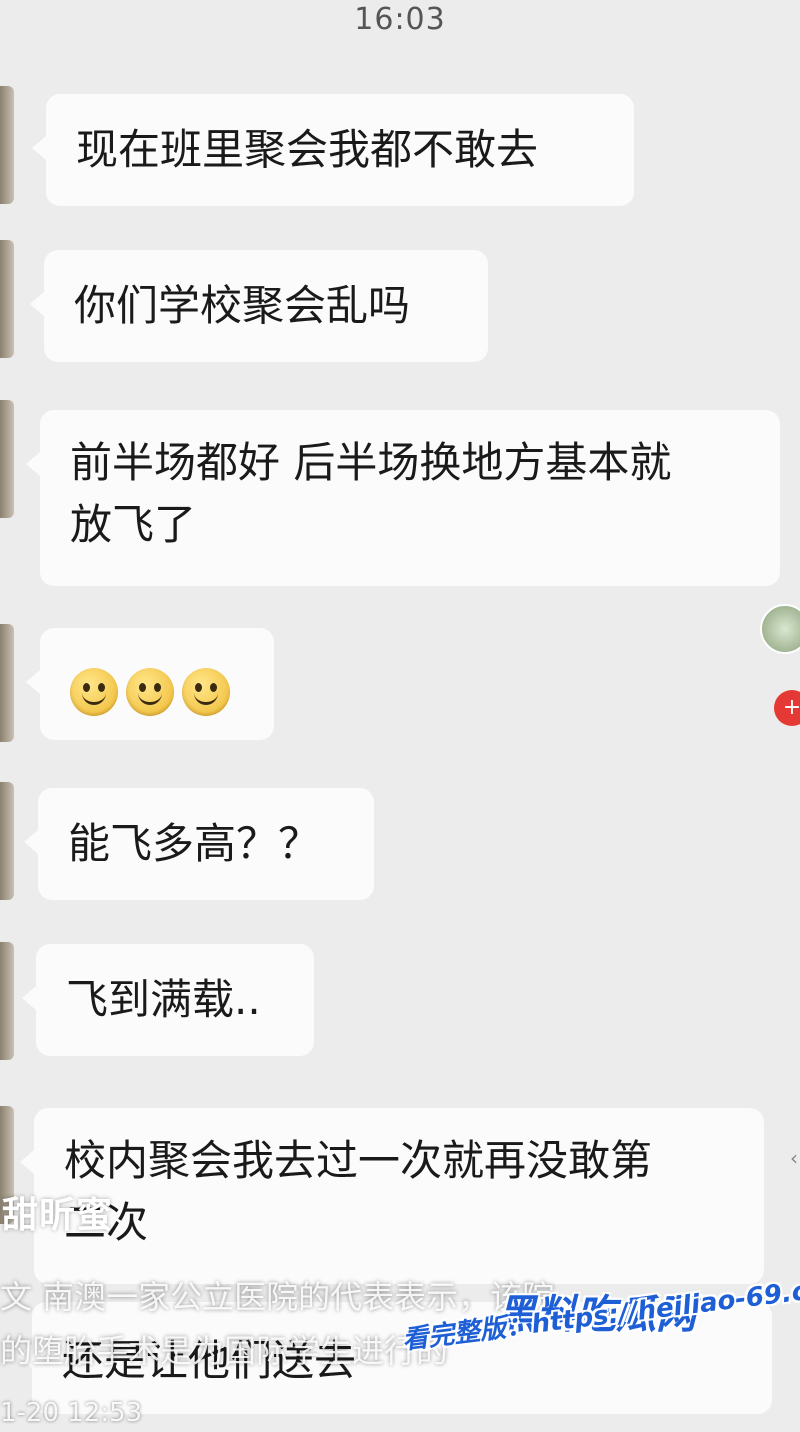  What do you see at coordinates (106, 1222) in the screenshot?
I see `message-text-line: 二次` at bounding box center [106, 1222].